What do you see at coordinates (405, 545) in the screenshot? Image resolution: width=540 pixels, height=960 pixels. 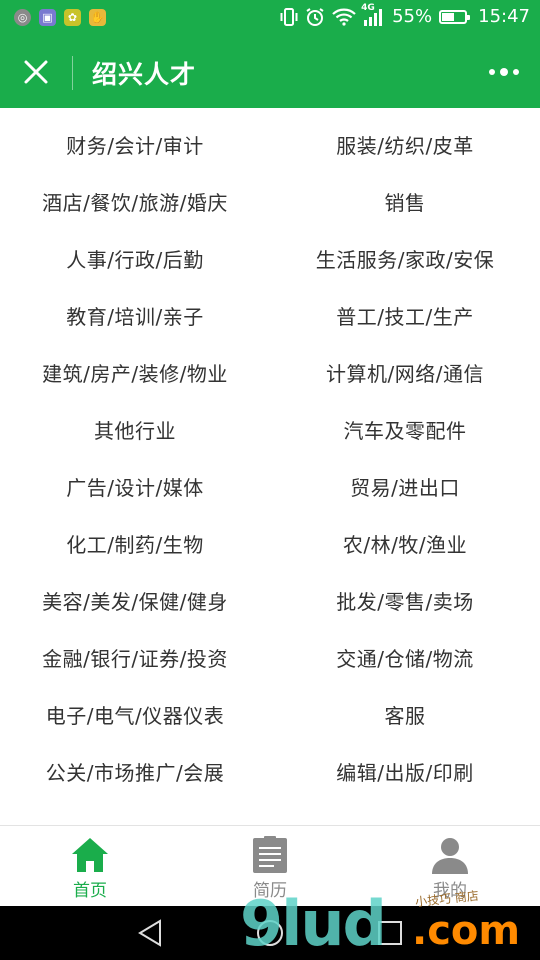 I see `category-label: 农/林/牧/渔业` at bounding box center [405, 545].